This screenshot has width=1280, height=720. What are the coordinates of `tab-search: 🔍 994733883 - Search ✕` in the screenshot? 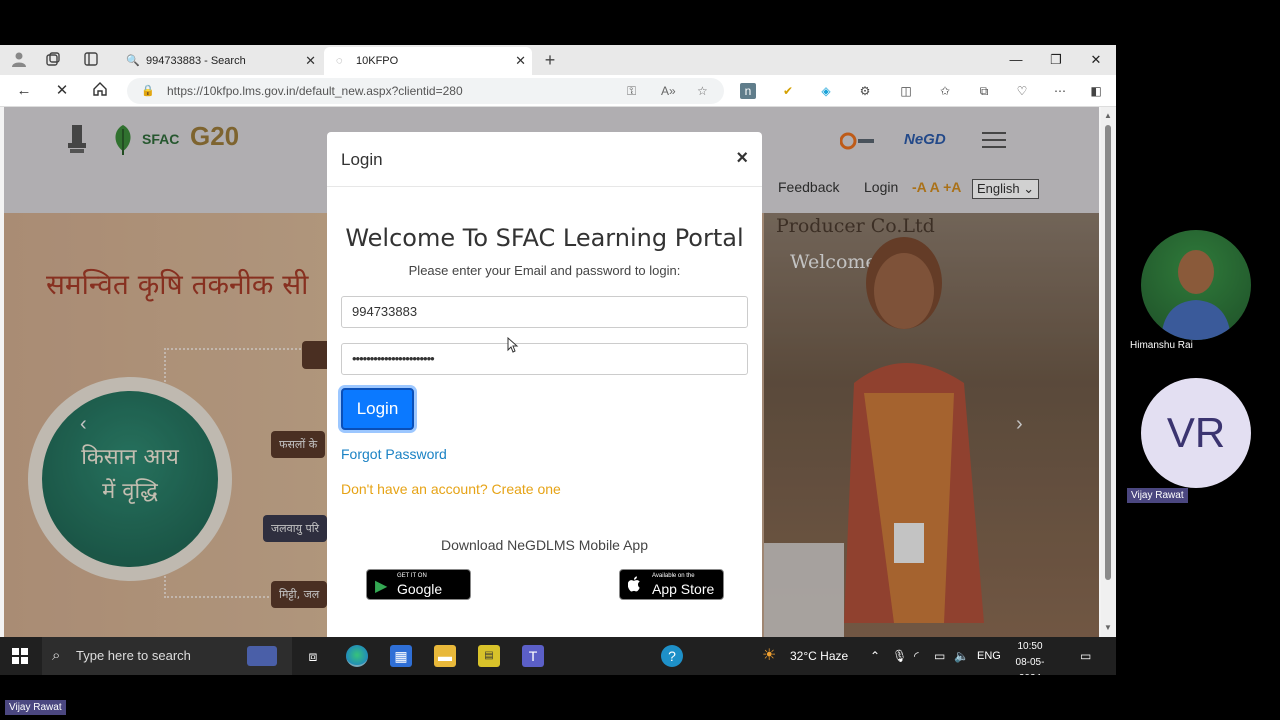 It's located at (218, 61).